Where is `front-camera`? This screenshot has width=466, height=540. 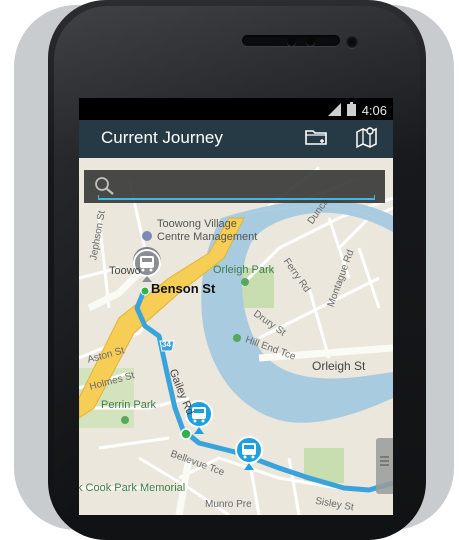
front-camera is located at coordinates (352, 42).